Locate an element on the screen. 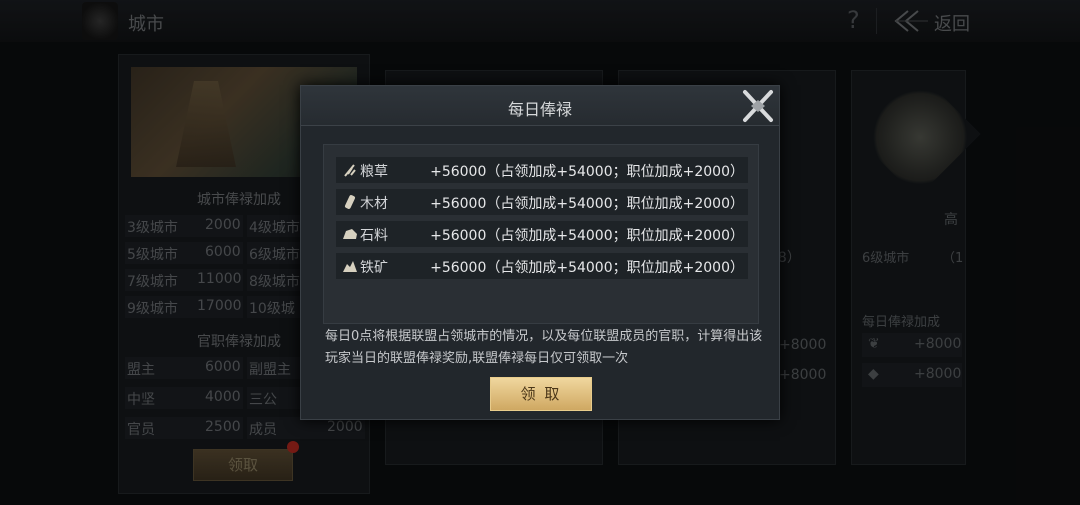 This screenshot has width=1080, height=505. wood-icon is located at coordinates (350, 202).